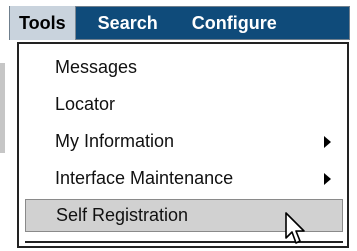  What do you see at coordinates (117, 23) in the screenshot?
I see `menubar-search: Search` at bounding box center [117, 23].